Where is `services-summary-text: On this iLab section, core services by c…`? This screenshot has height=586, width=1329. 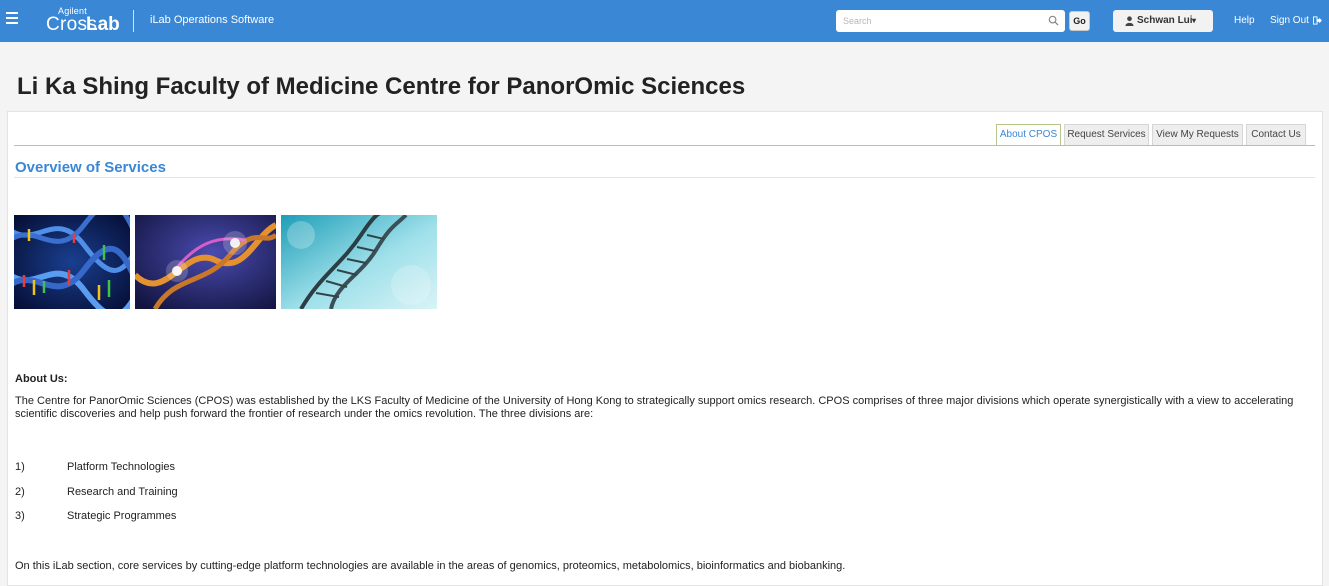 services-summary-text: On this iLab section, core services by c… is located at coordinates (430, 566).